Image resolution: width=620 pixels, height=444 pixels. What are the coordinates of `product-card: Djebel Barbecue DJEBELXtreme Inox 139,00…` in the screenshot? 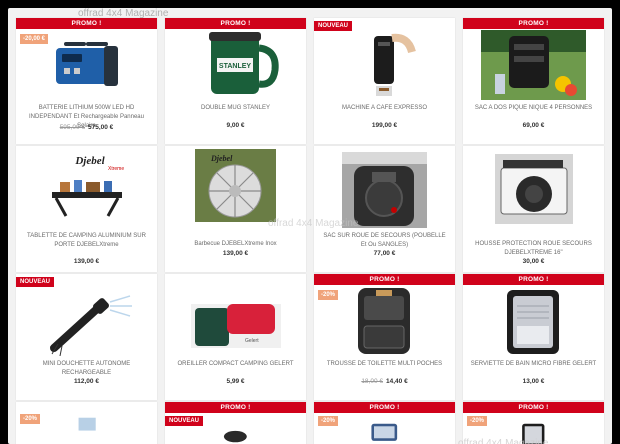 It's located at (235, 209).